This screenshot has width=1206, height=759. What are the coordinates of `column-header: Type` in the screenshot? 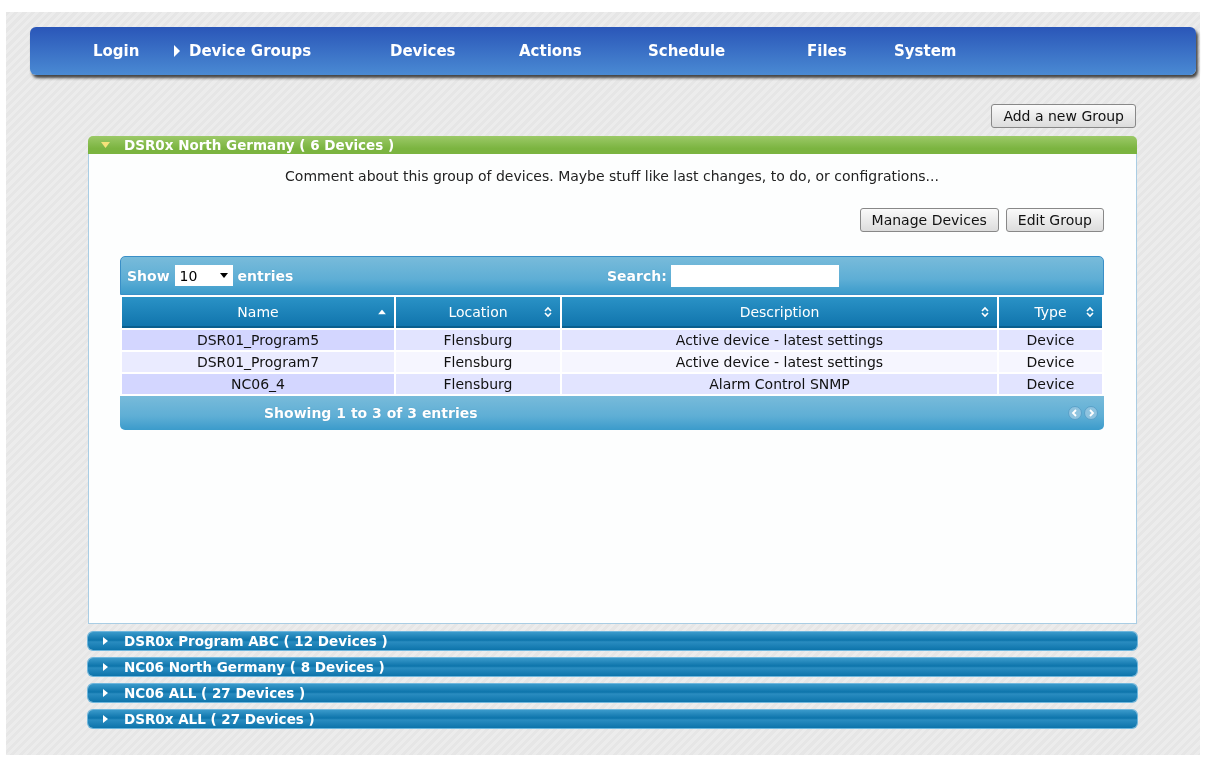 It's located at (1050, 312).